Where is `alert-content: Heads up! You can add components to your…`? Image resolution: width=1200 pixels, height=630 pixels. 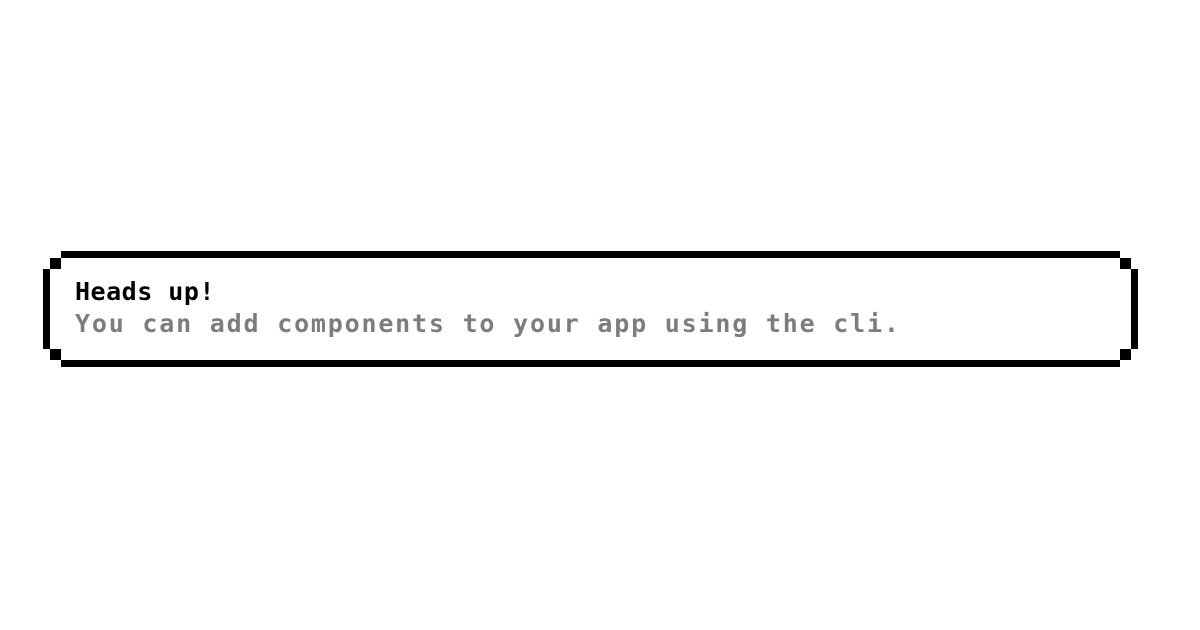
alert-content: Heads up! You can add components to your… is located at coordinates (596, 309).